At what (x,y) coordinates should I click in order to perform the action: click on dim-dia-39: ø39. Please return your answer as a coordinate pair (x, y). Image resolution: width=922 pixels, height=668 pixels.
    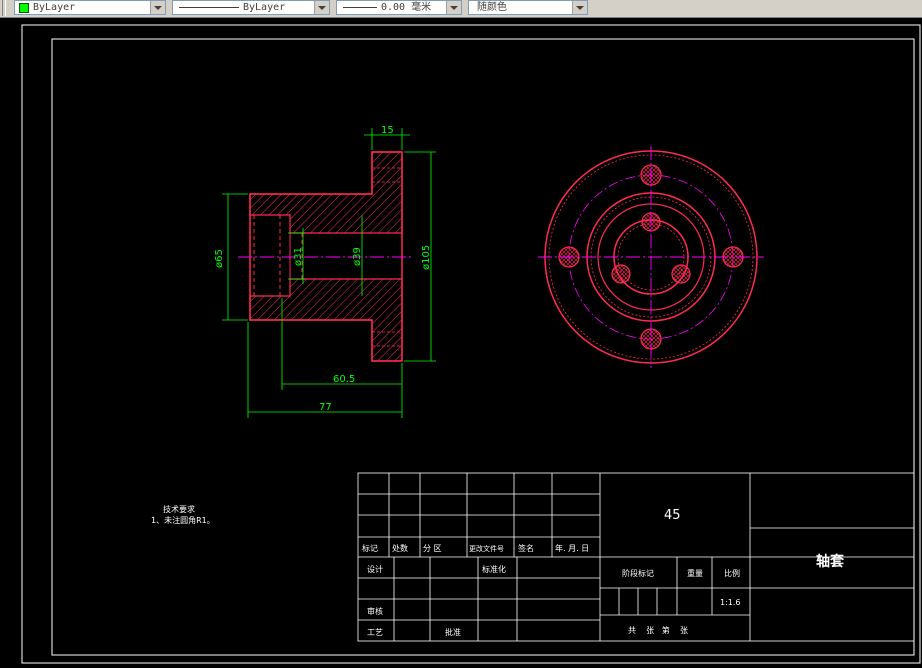
    Looking at the image, I should click on (357, 256).